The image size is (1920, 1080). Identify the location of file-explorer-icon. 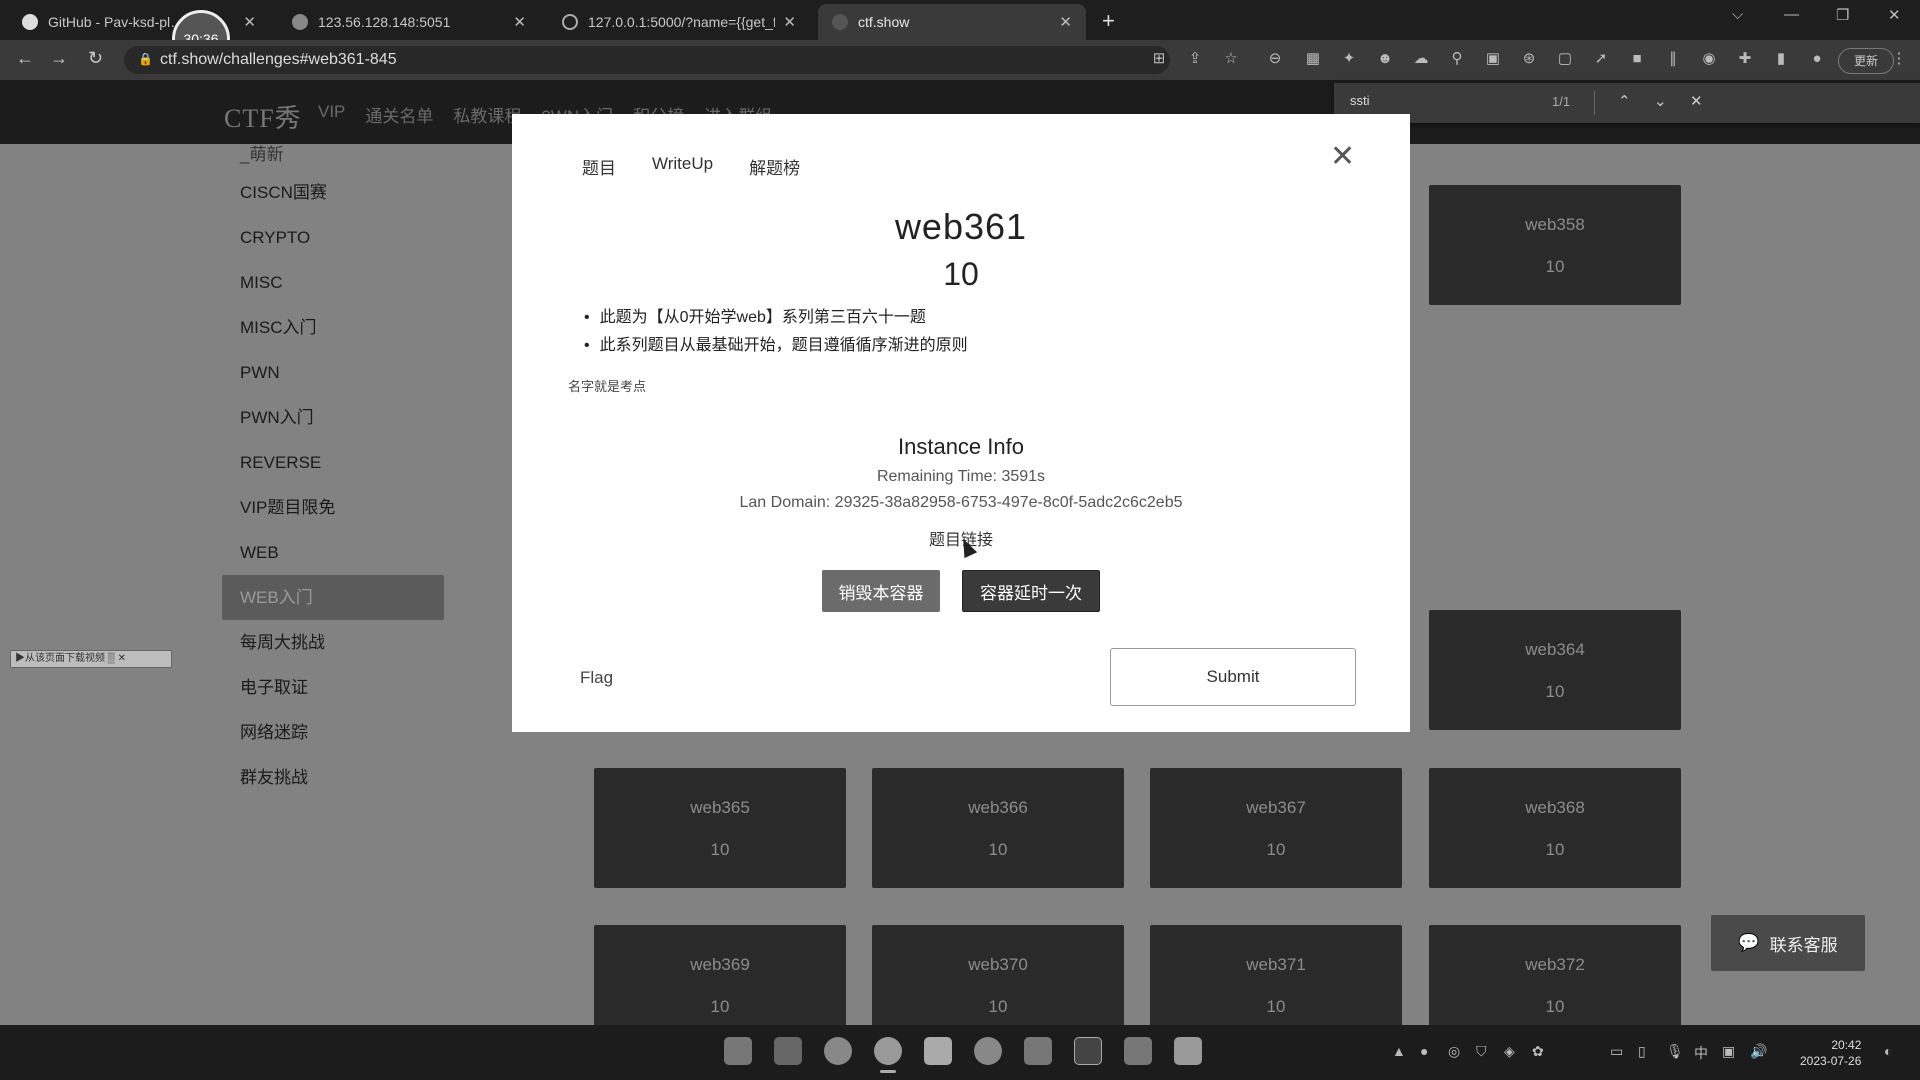
(788, 1051).